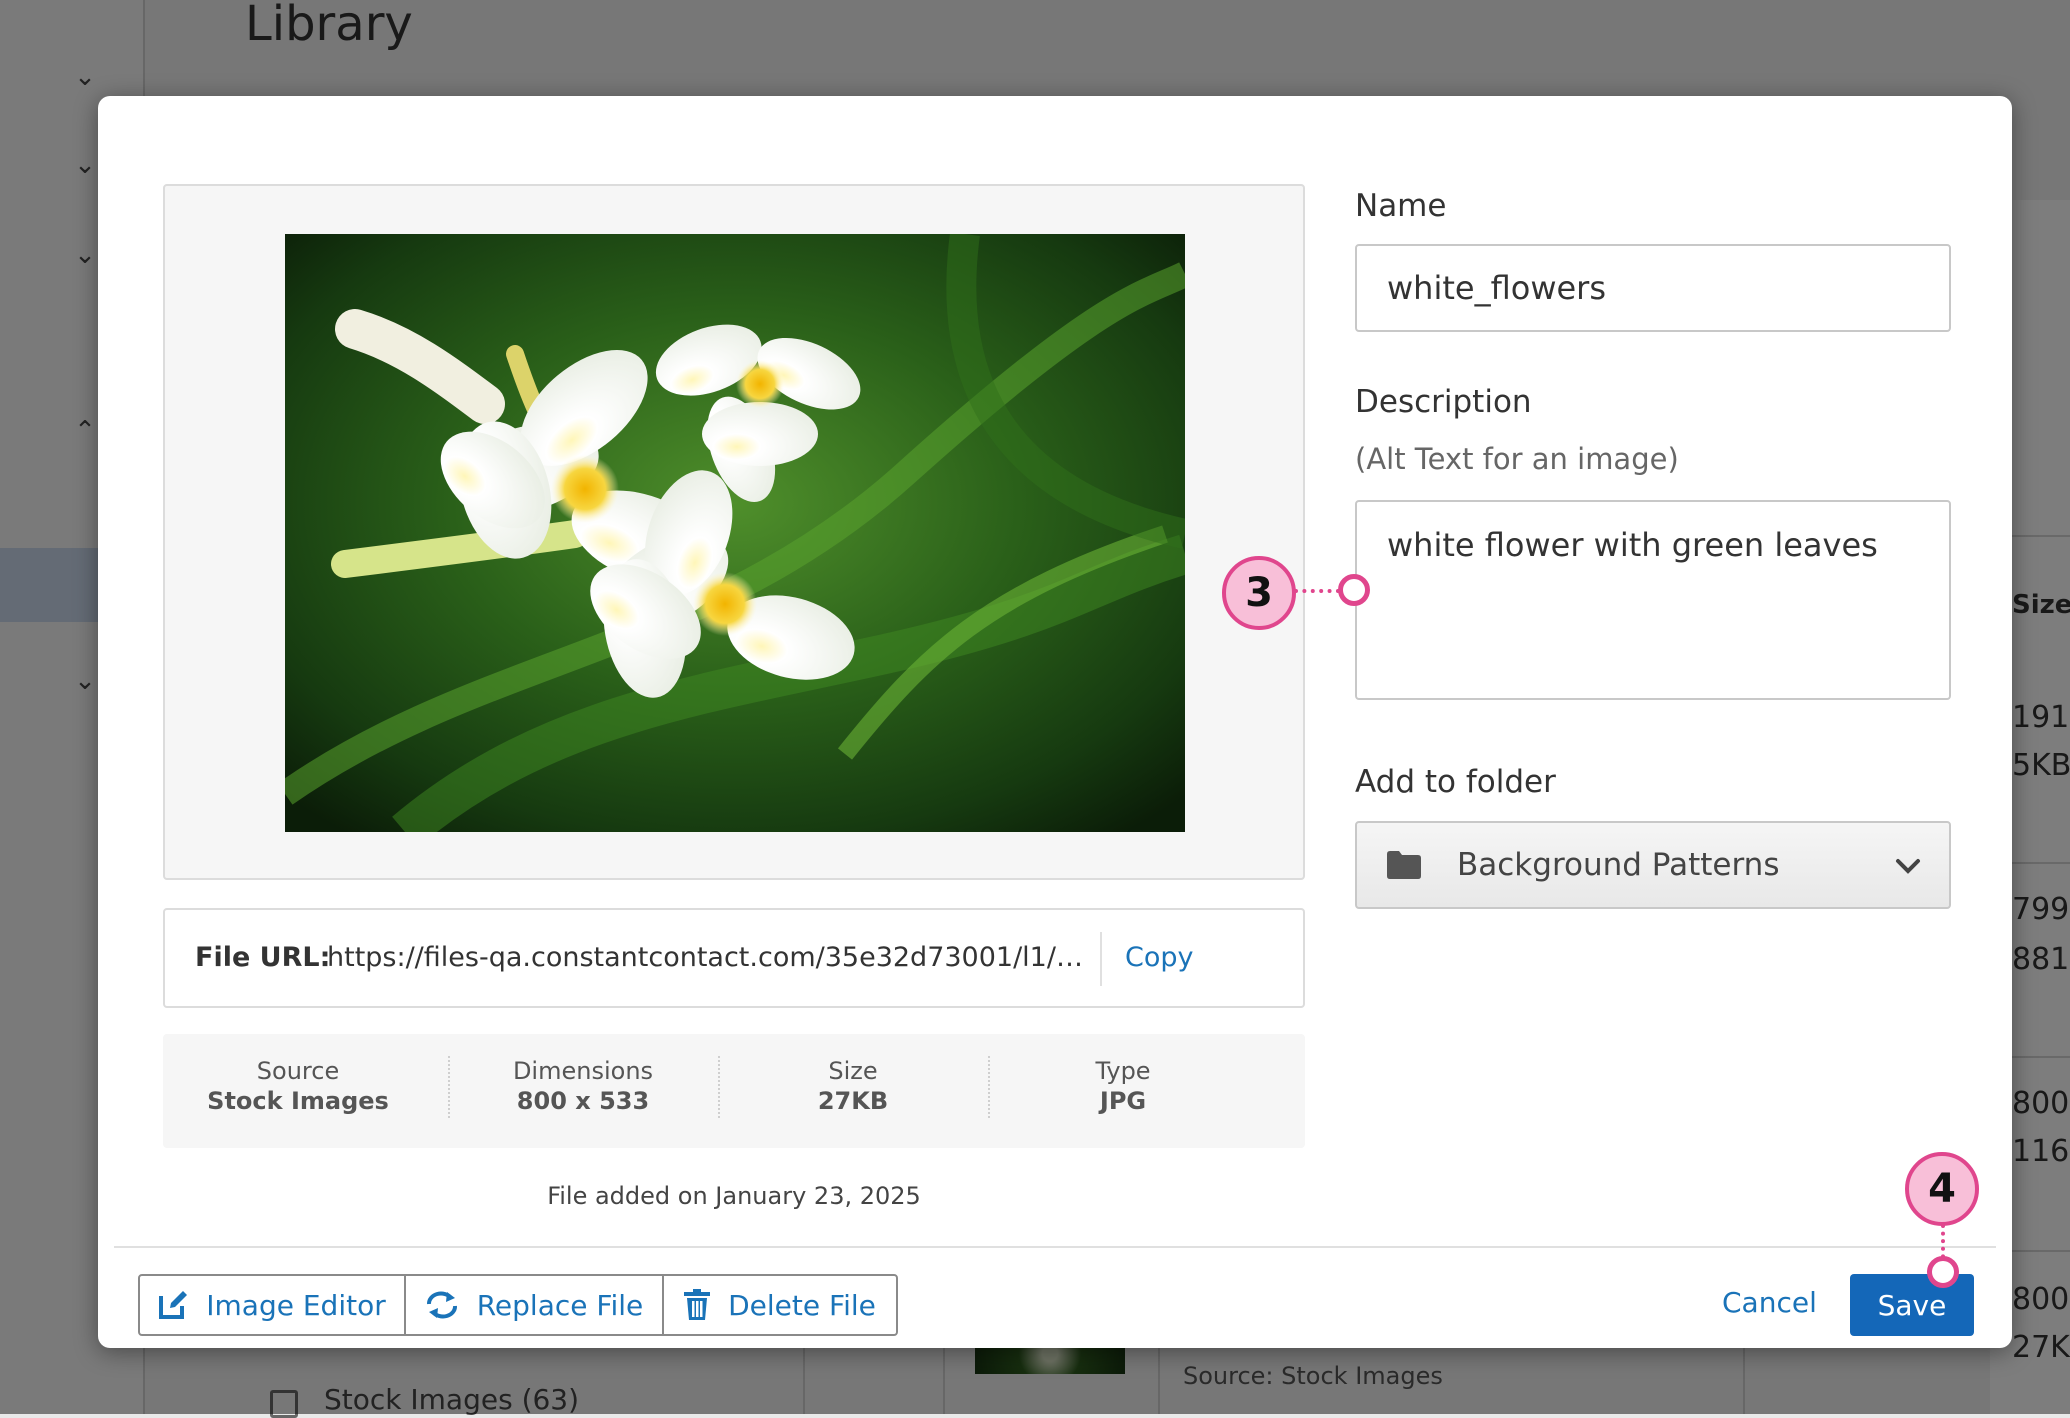 This screenshot has width=2070, height=1418. What do you see at coordinates (1123, 1101) in the screenshot?
I see `meta-type-value: JPG` at bounding box center [1123, 1101].